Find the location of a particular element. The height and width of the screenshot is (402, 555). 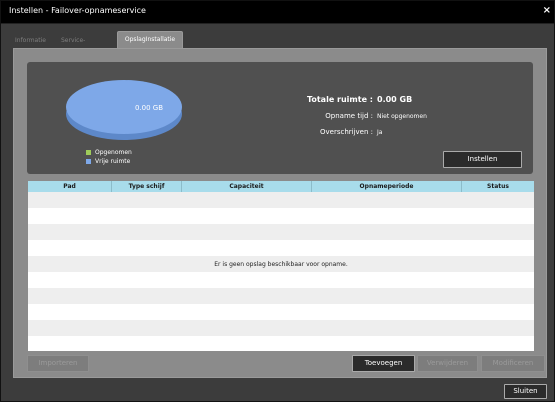

column-header-period: Opnameperiode is located at coordinates (387, 186).